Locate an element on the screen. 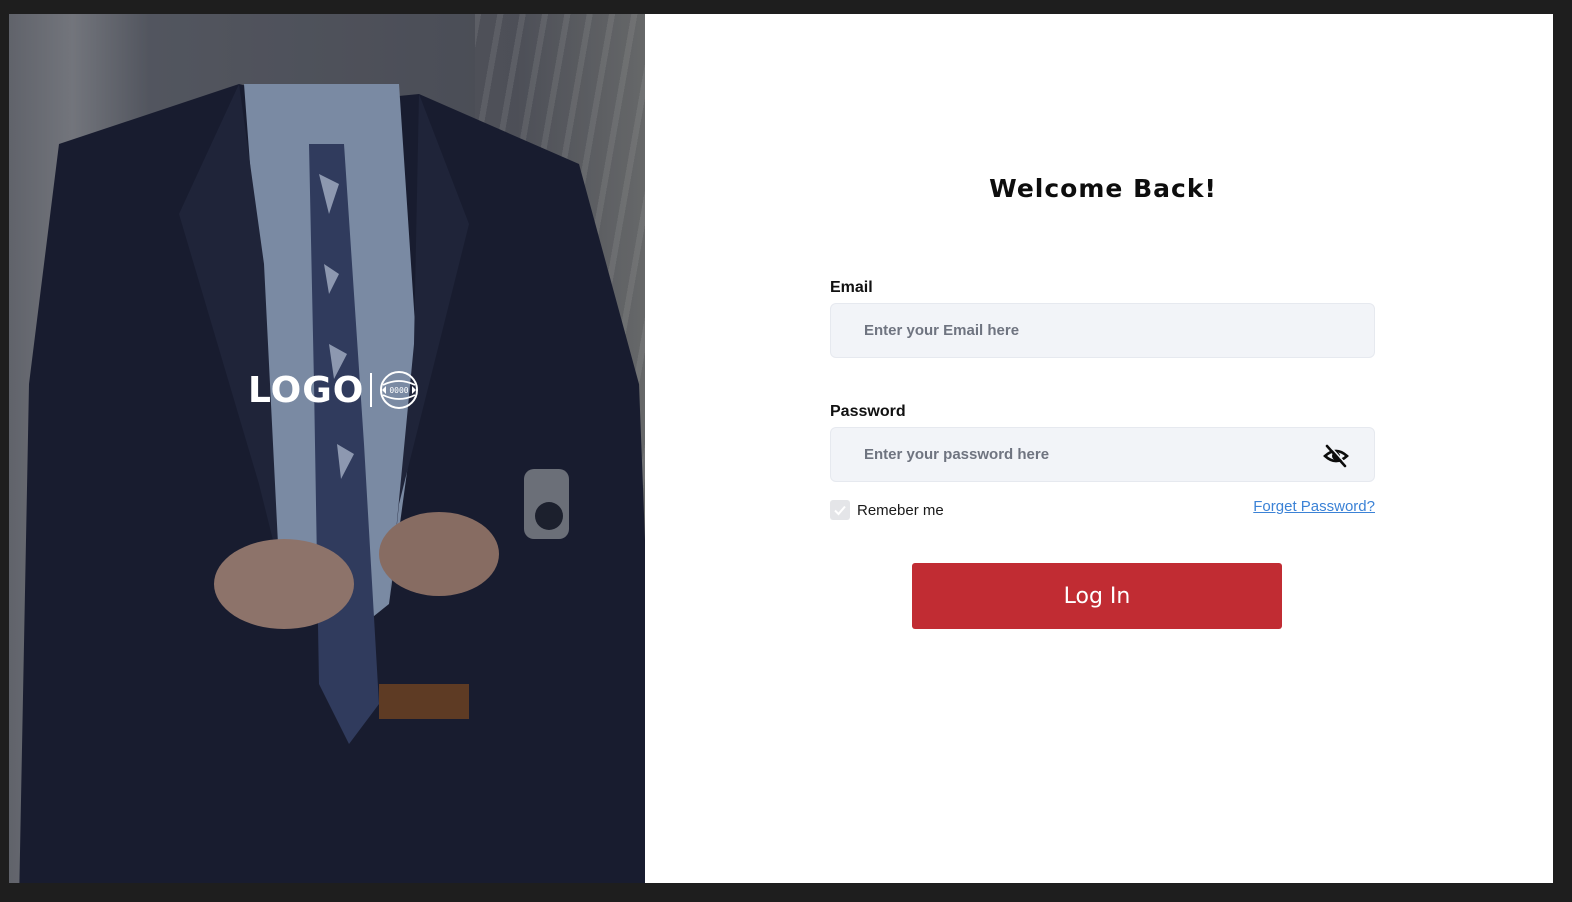  password-input is located at coordinates (1102, 454).